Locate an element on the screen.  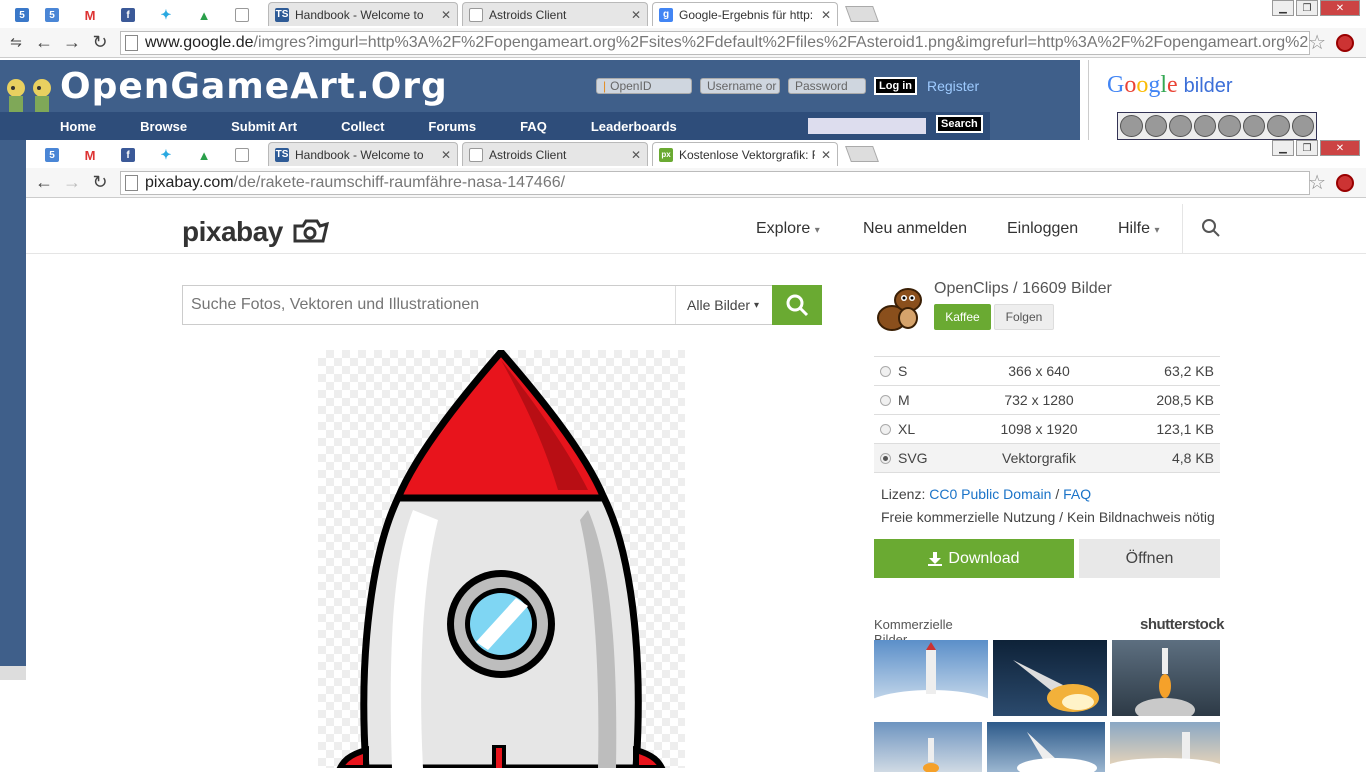
page-icon is located at coordinates (242, 15).